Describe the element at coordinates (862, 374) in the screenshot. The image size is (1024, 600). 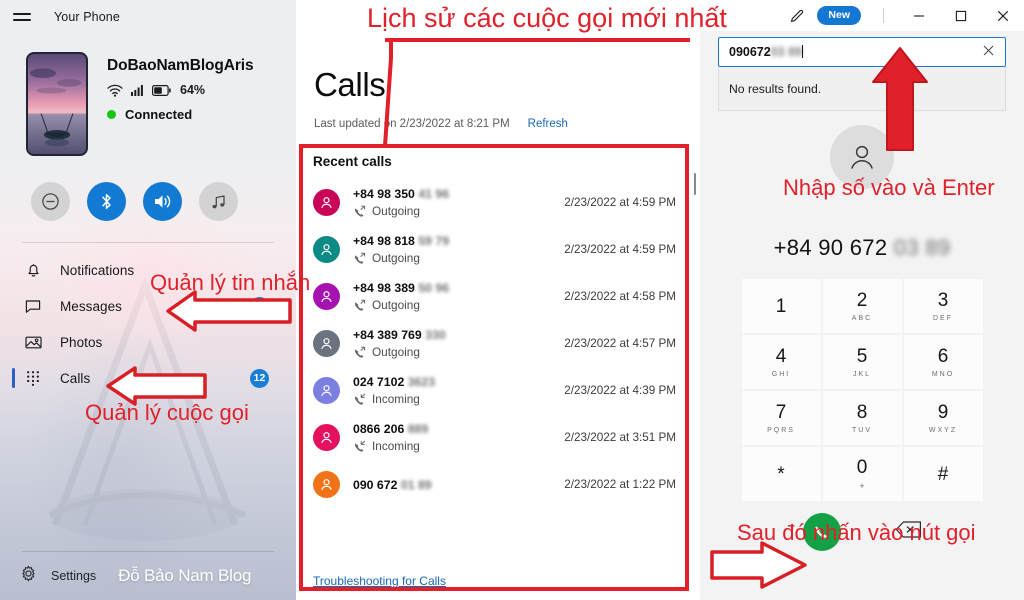
I see `dialpad-key-letters: JKL` at that location.